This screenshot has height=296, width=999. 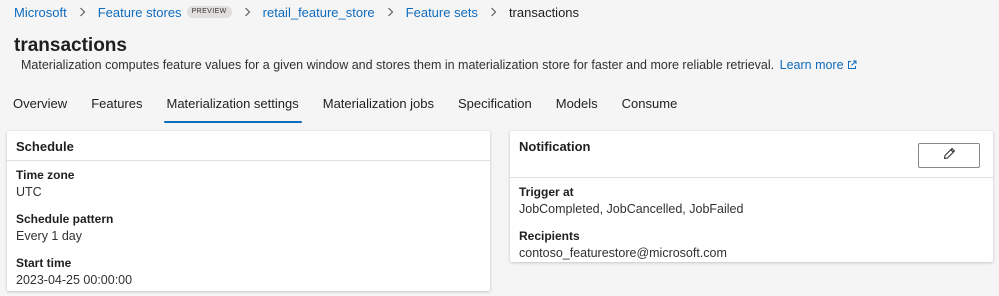 I want to click on open-in-new-icon, so click(x=852, y=66).